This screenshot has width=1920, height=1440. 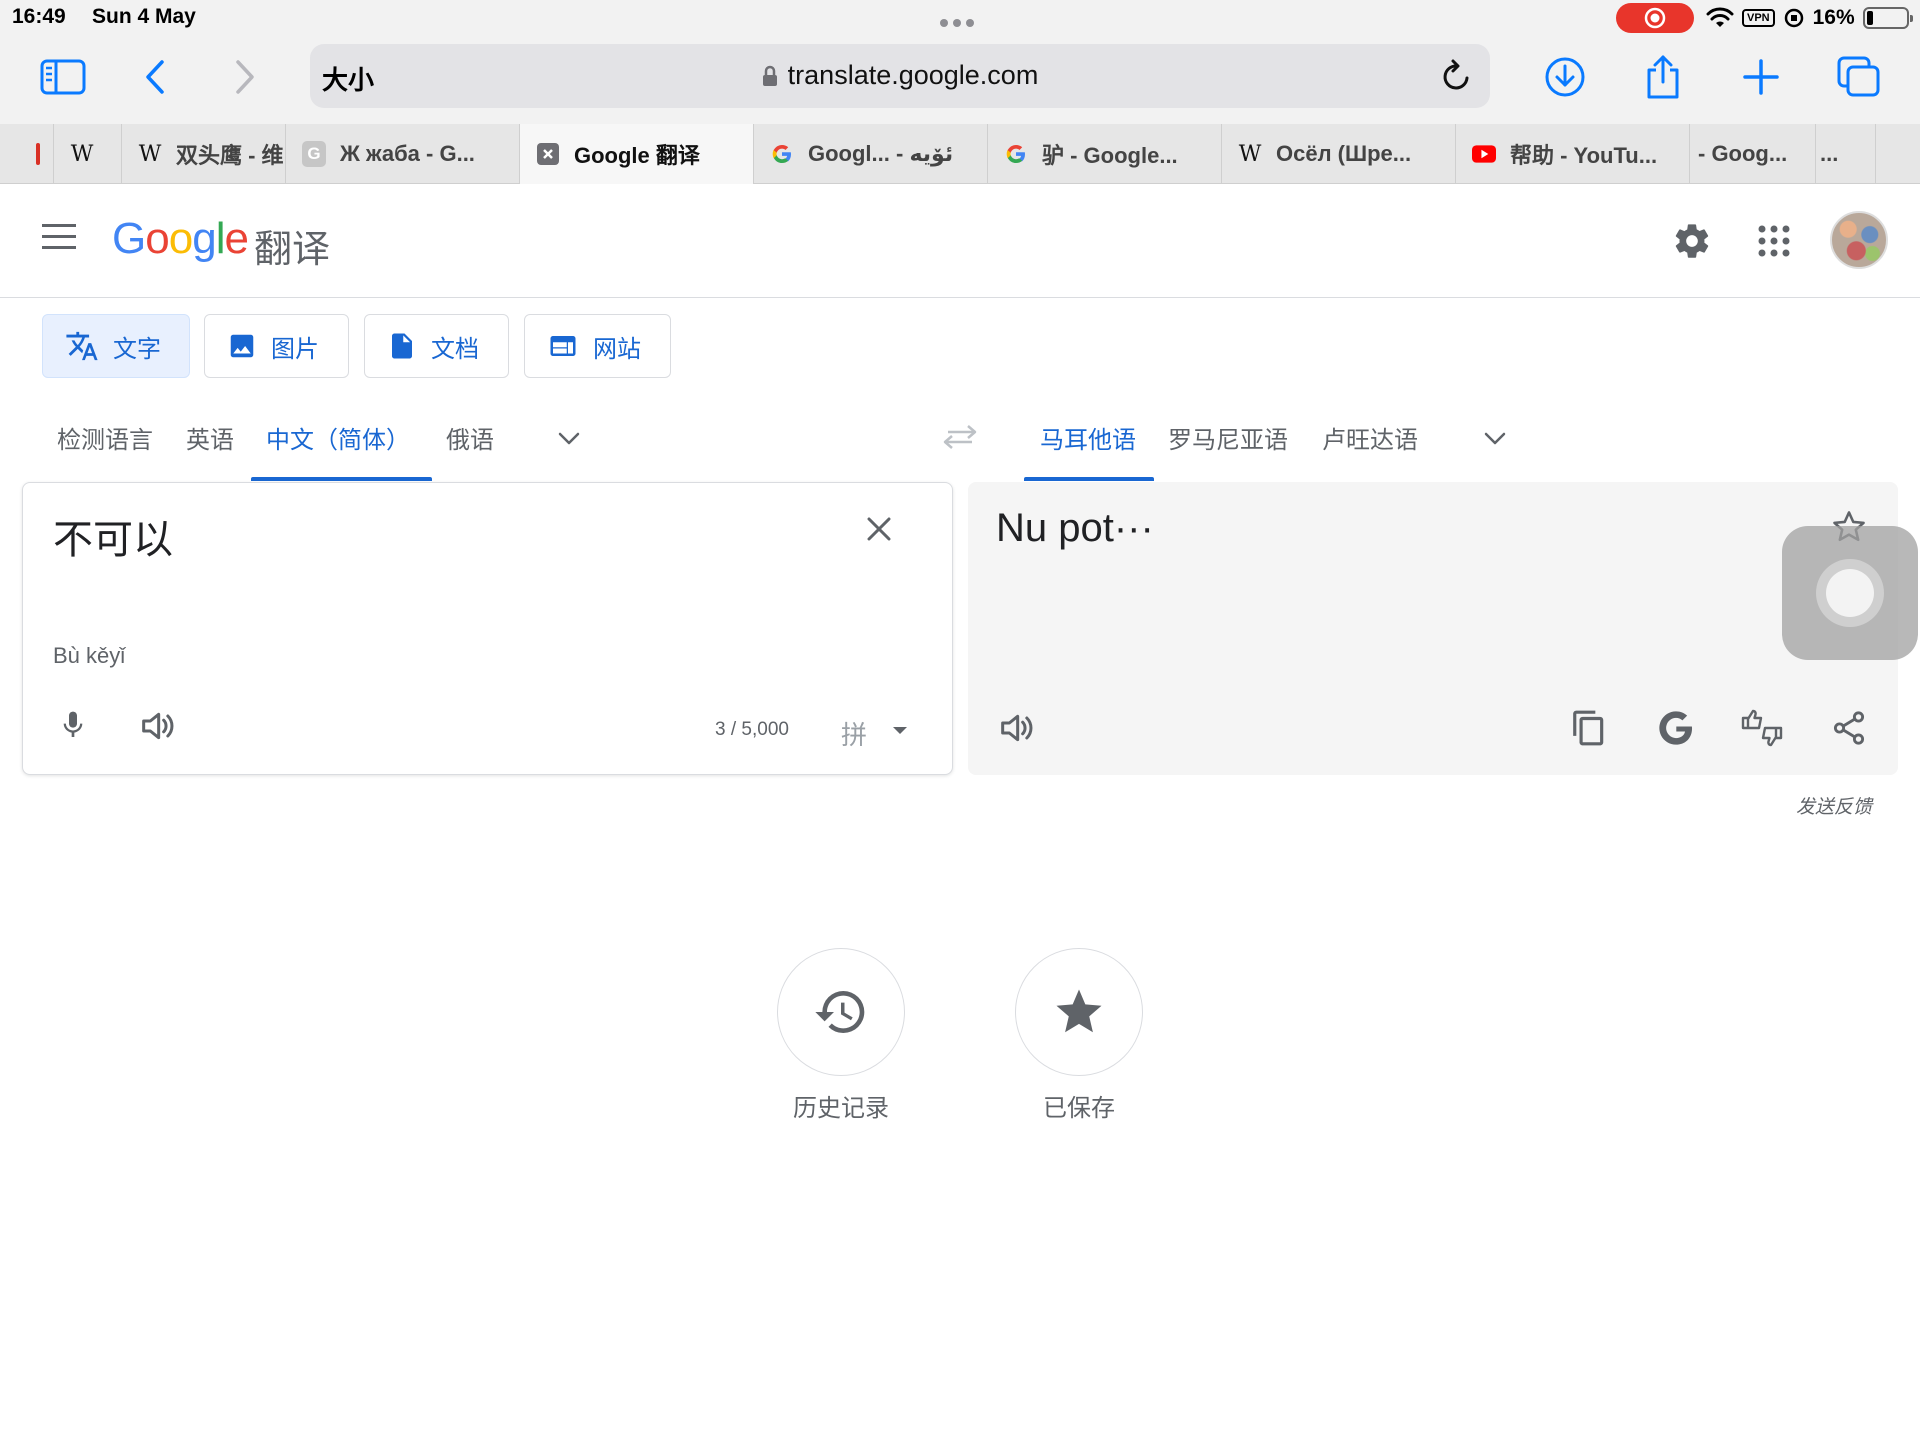 I want to click on multitasking-dots-icon, so click(x=960, y=20).